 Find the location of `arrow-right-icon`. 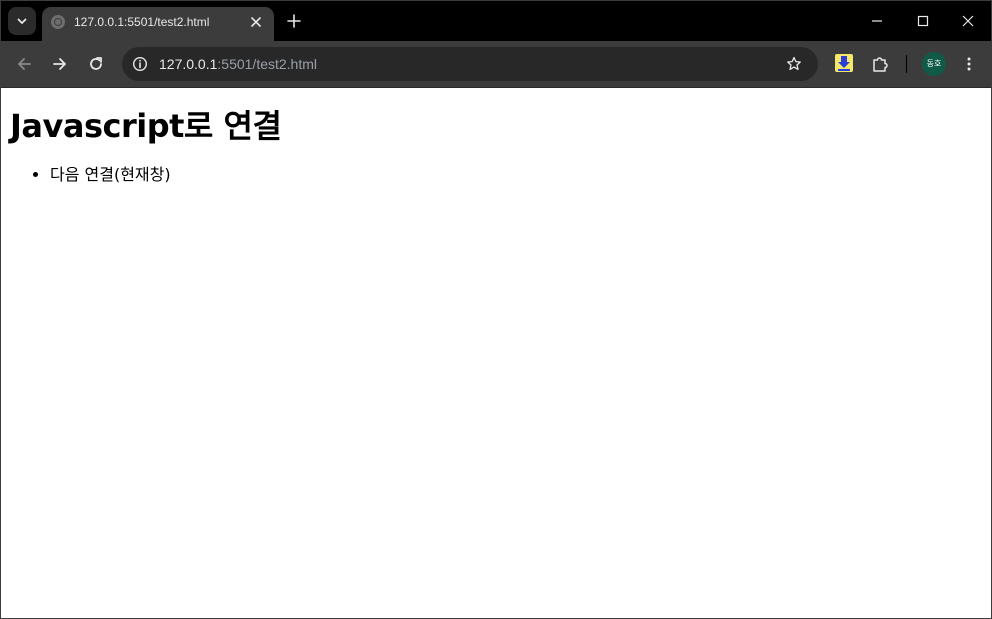

arrow-right-icon is located at coordinates (59, 64).